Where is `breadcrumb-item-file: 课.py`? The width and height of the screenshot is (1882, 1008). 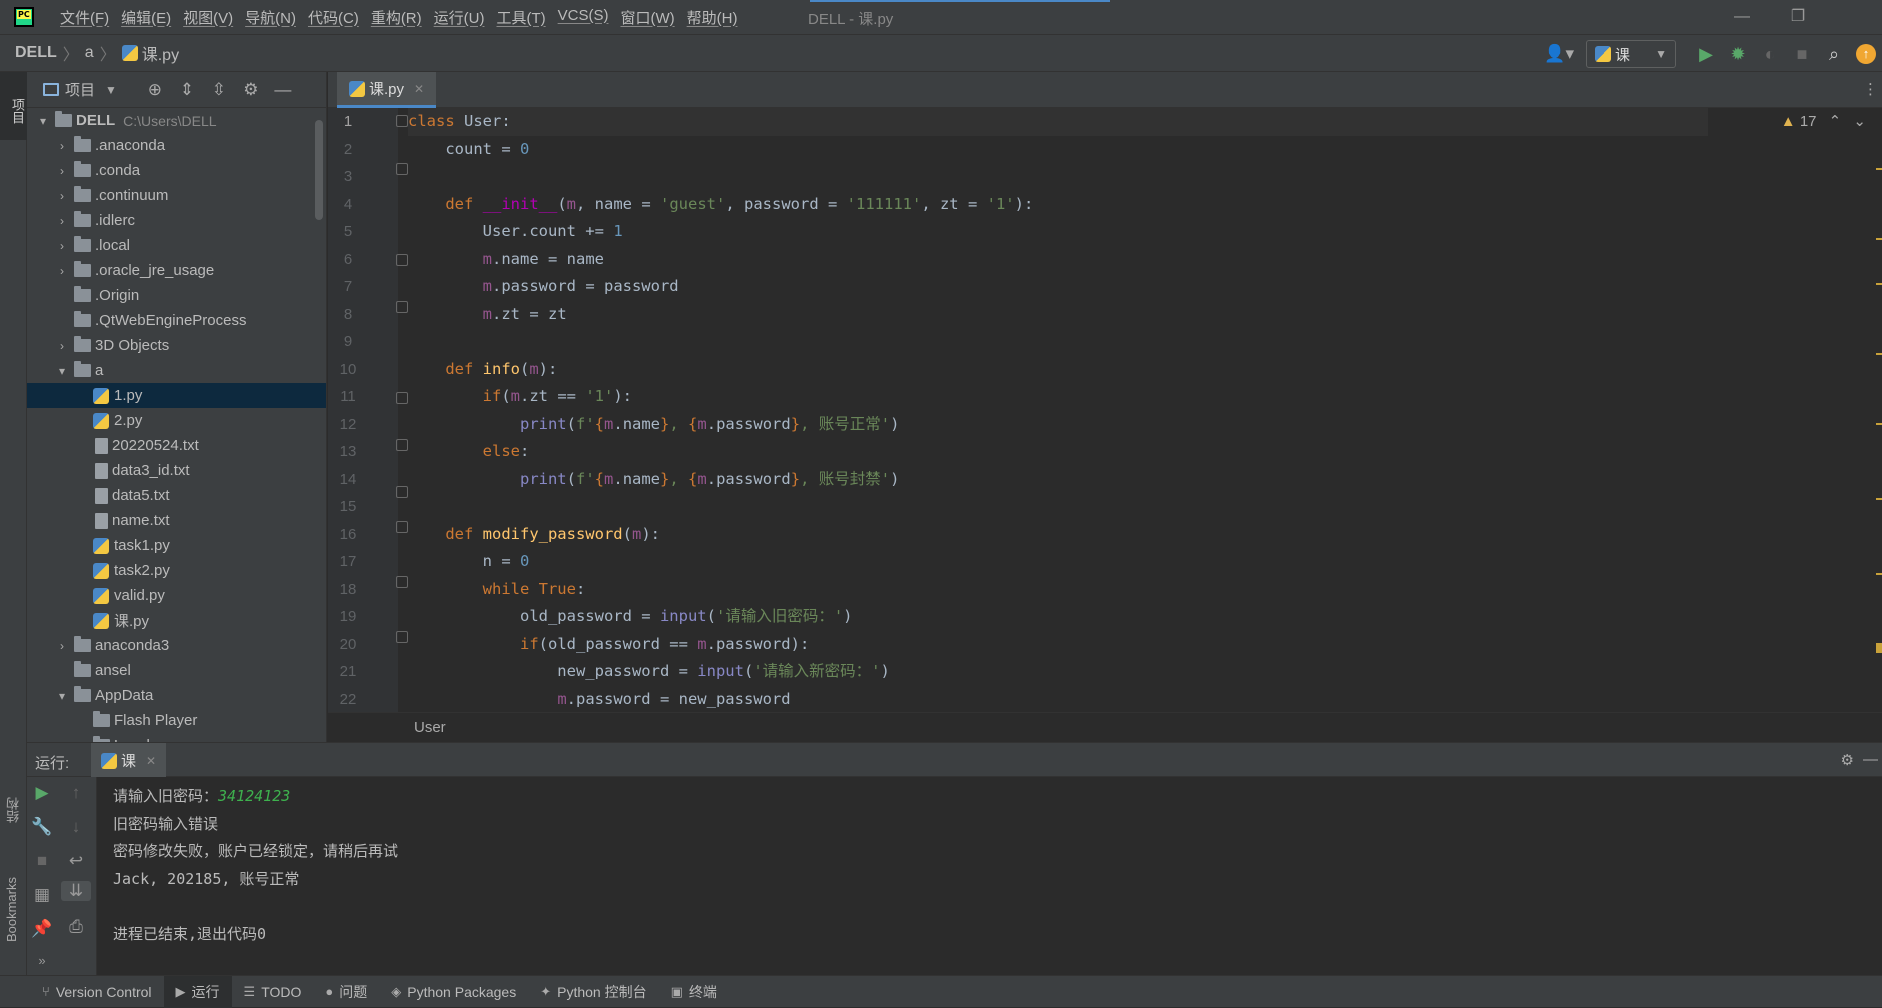 breadcrumb-item-file: 课.py is located at coordinates (160, 53).